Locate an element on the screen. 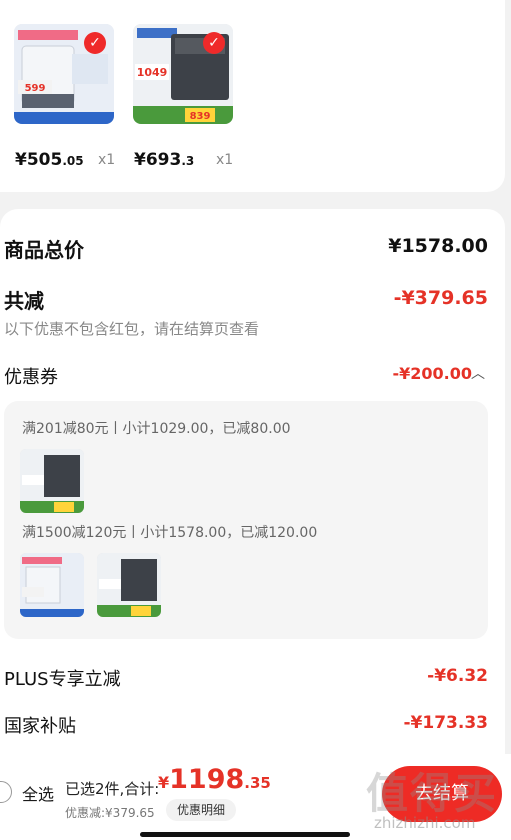 This screenshot has width=511, height=840. discount-value: -¥379.65 is located at coordinates (440, 298).